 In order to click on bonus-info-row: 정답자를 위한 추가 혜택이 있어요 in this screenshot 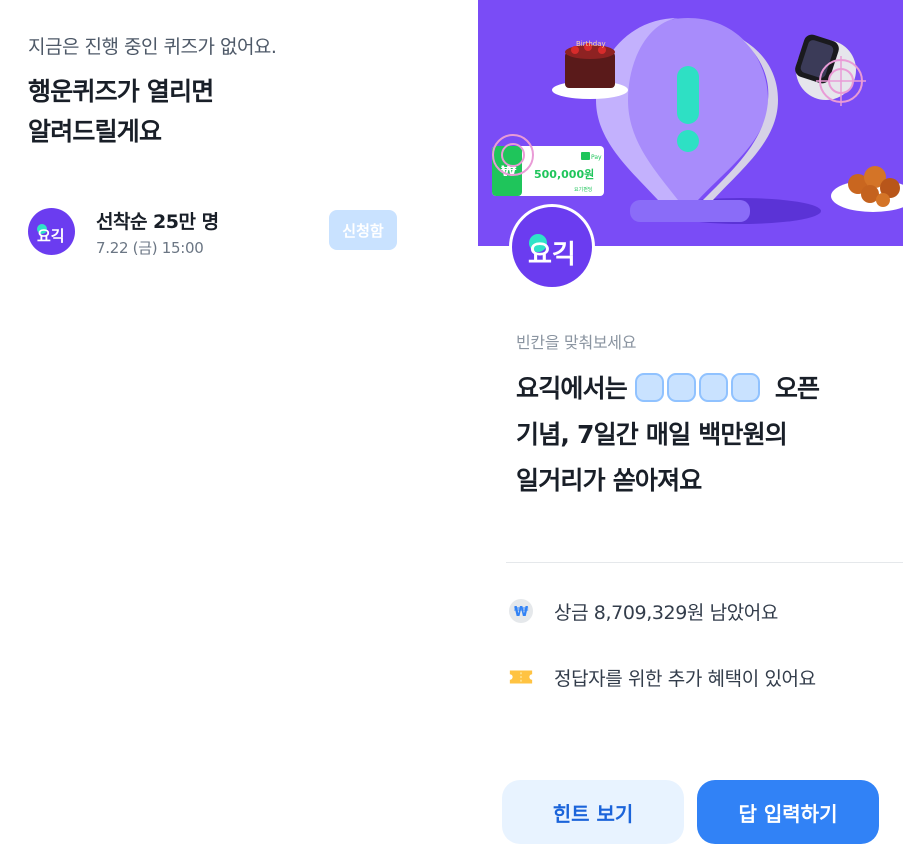, I will do `click(693, 677)`.